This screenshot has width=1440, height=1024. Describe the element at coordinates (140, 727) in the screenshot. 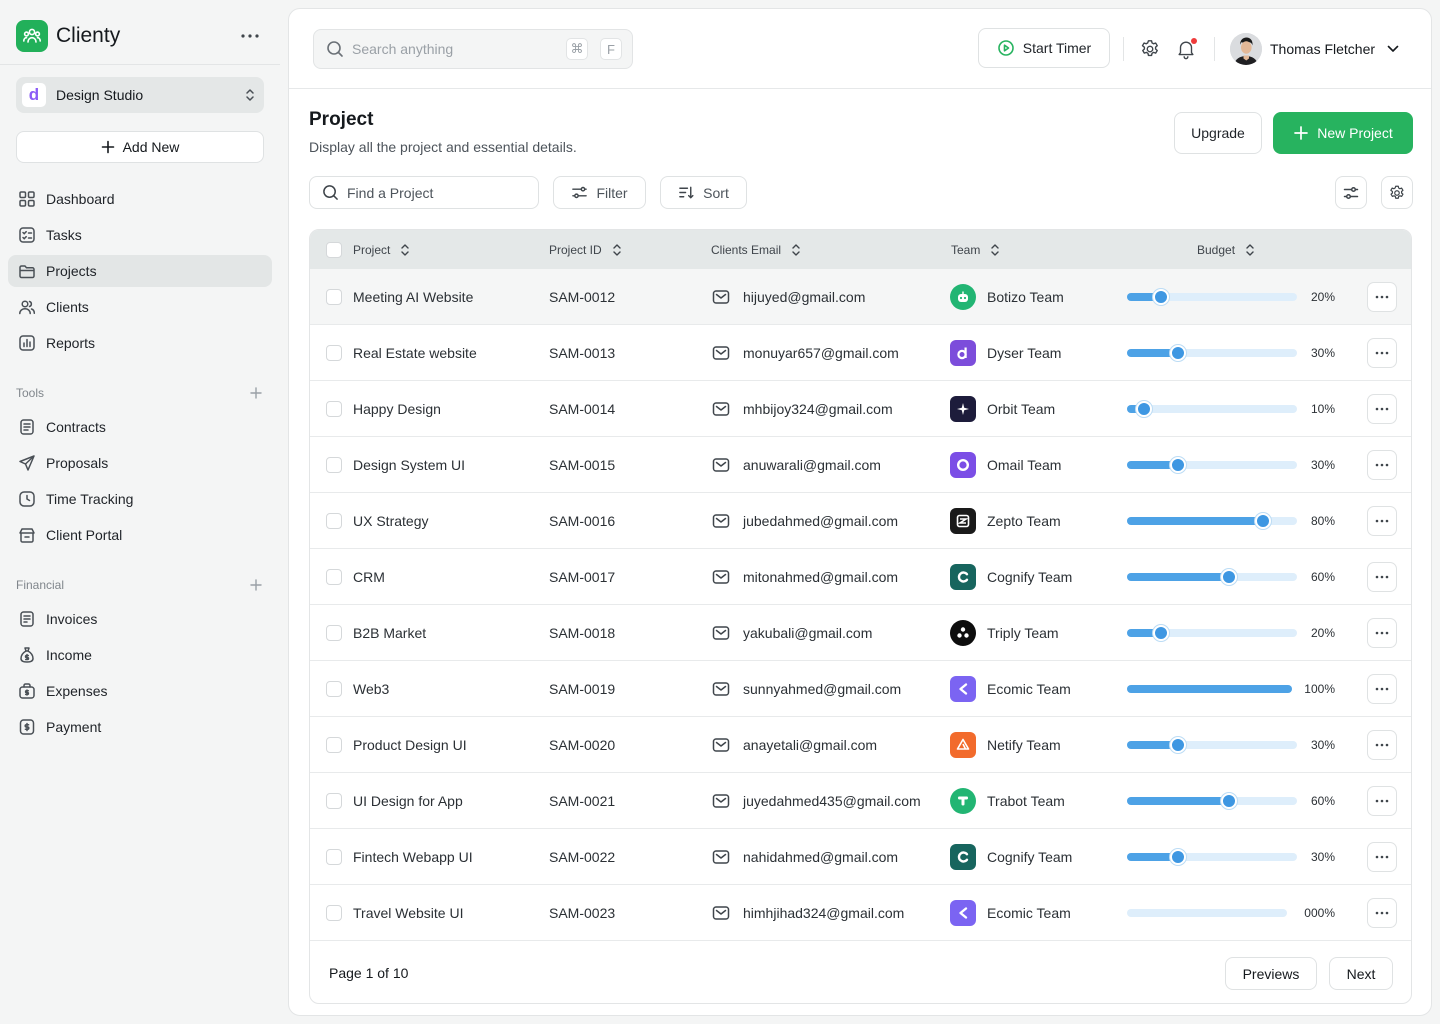

I see `nav-item-payment: Payment` at that location.